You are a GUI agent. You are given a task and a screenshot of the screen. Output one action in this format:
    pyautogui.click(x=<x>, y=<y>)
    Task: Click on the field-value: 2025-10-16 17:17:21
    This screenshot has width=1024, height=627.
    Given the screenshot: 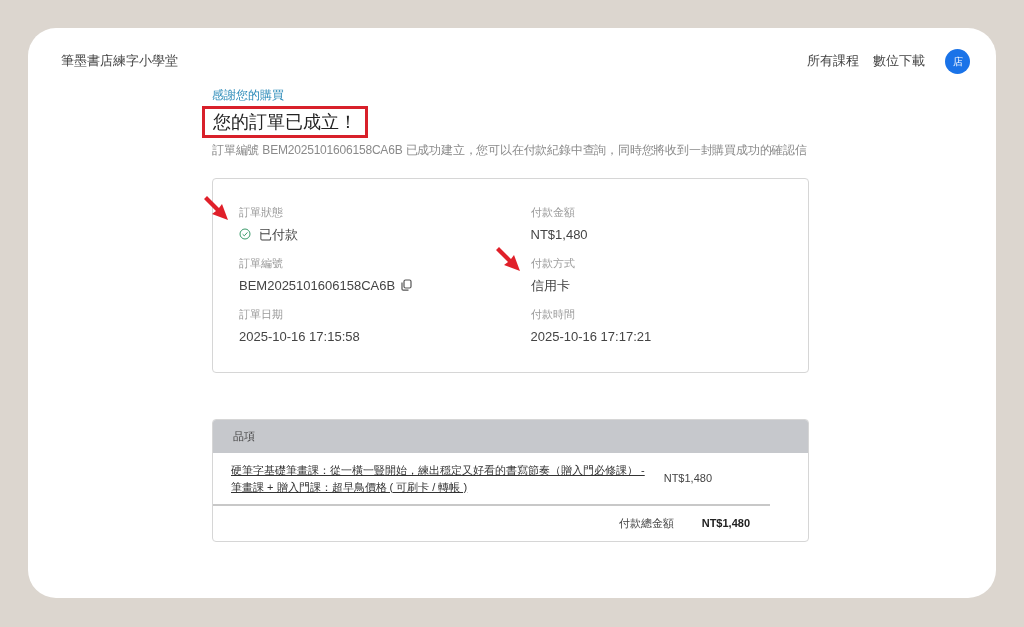 What is the action you would take?
    pyautogui.click(x=591, y=336)
    